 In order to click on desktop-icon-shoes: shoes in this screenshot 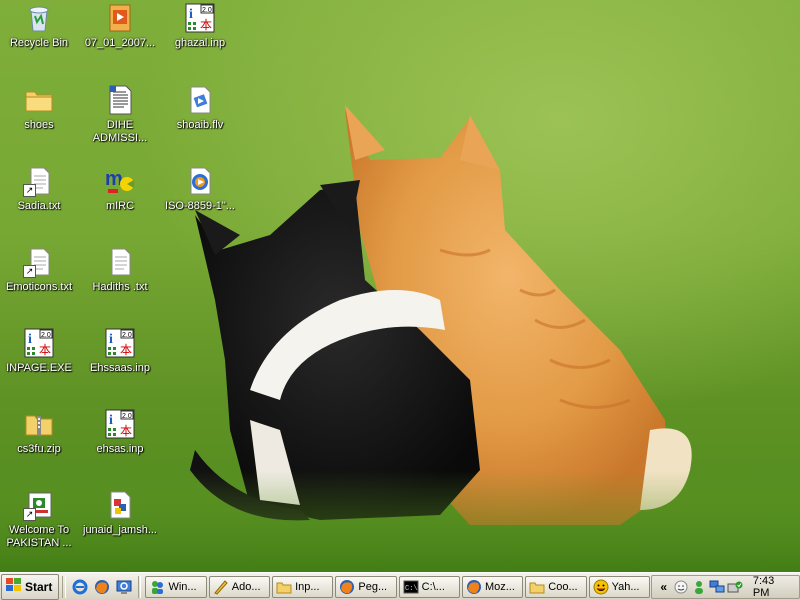, I will do `click(39, 108)`.